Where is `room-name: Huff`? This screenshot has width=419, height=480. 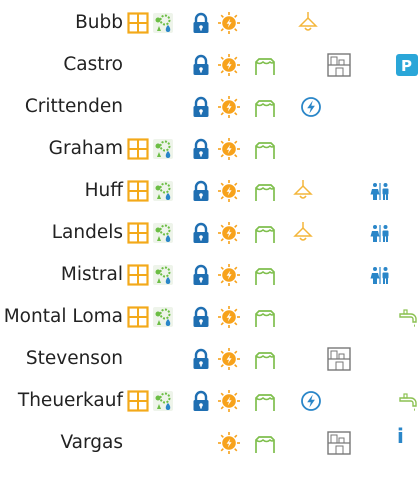
room-name: Huff is located at coordinates (103, 190).